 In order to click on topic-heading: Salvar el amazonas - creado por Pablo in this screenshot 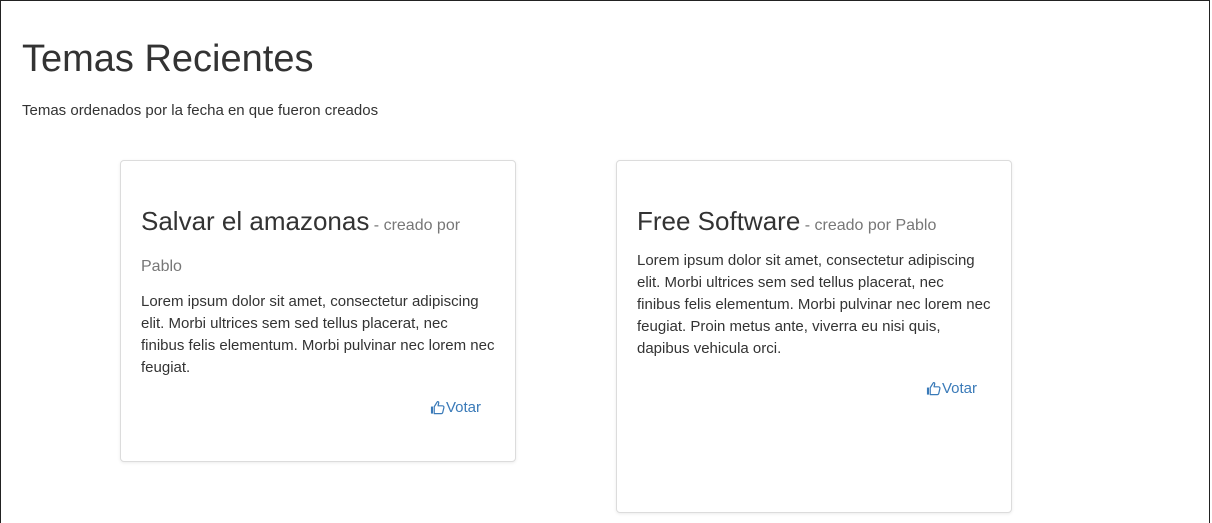, I will do `click(318, 244)`.